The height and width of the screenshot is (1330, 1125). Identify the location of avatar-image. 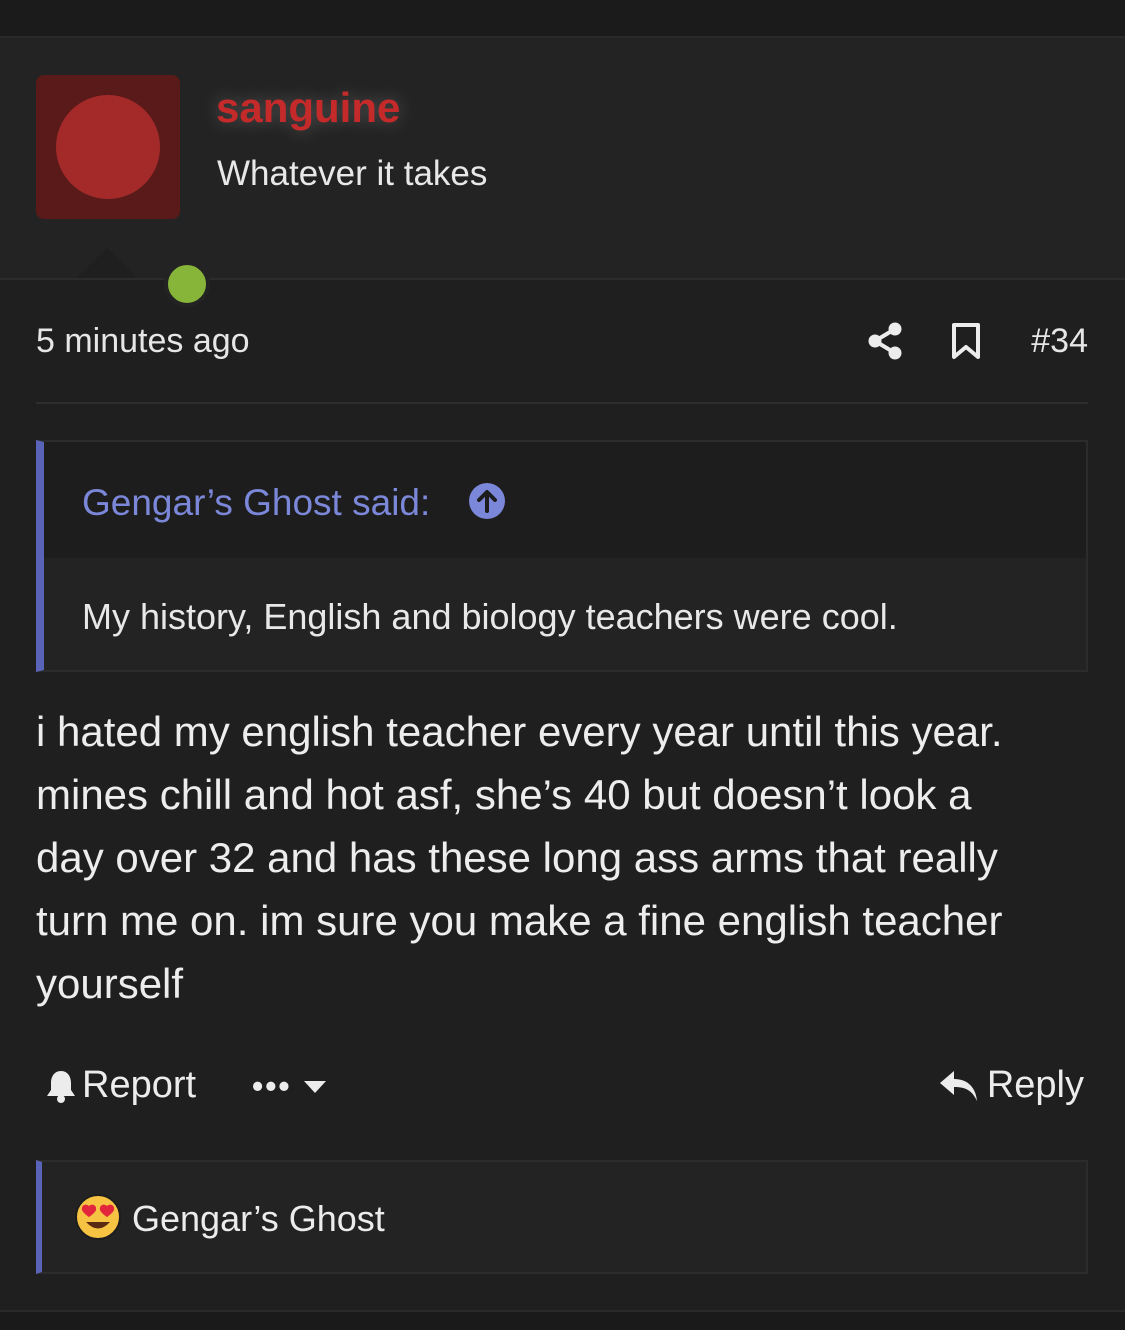
(108, 147).